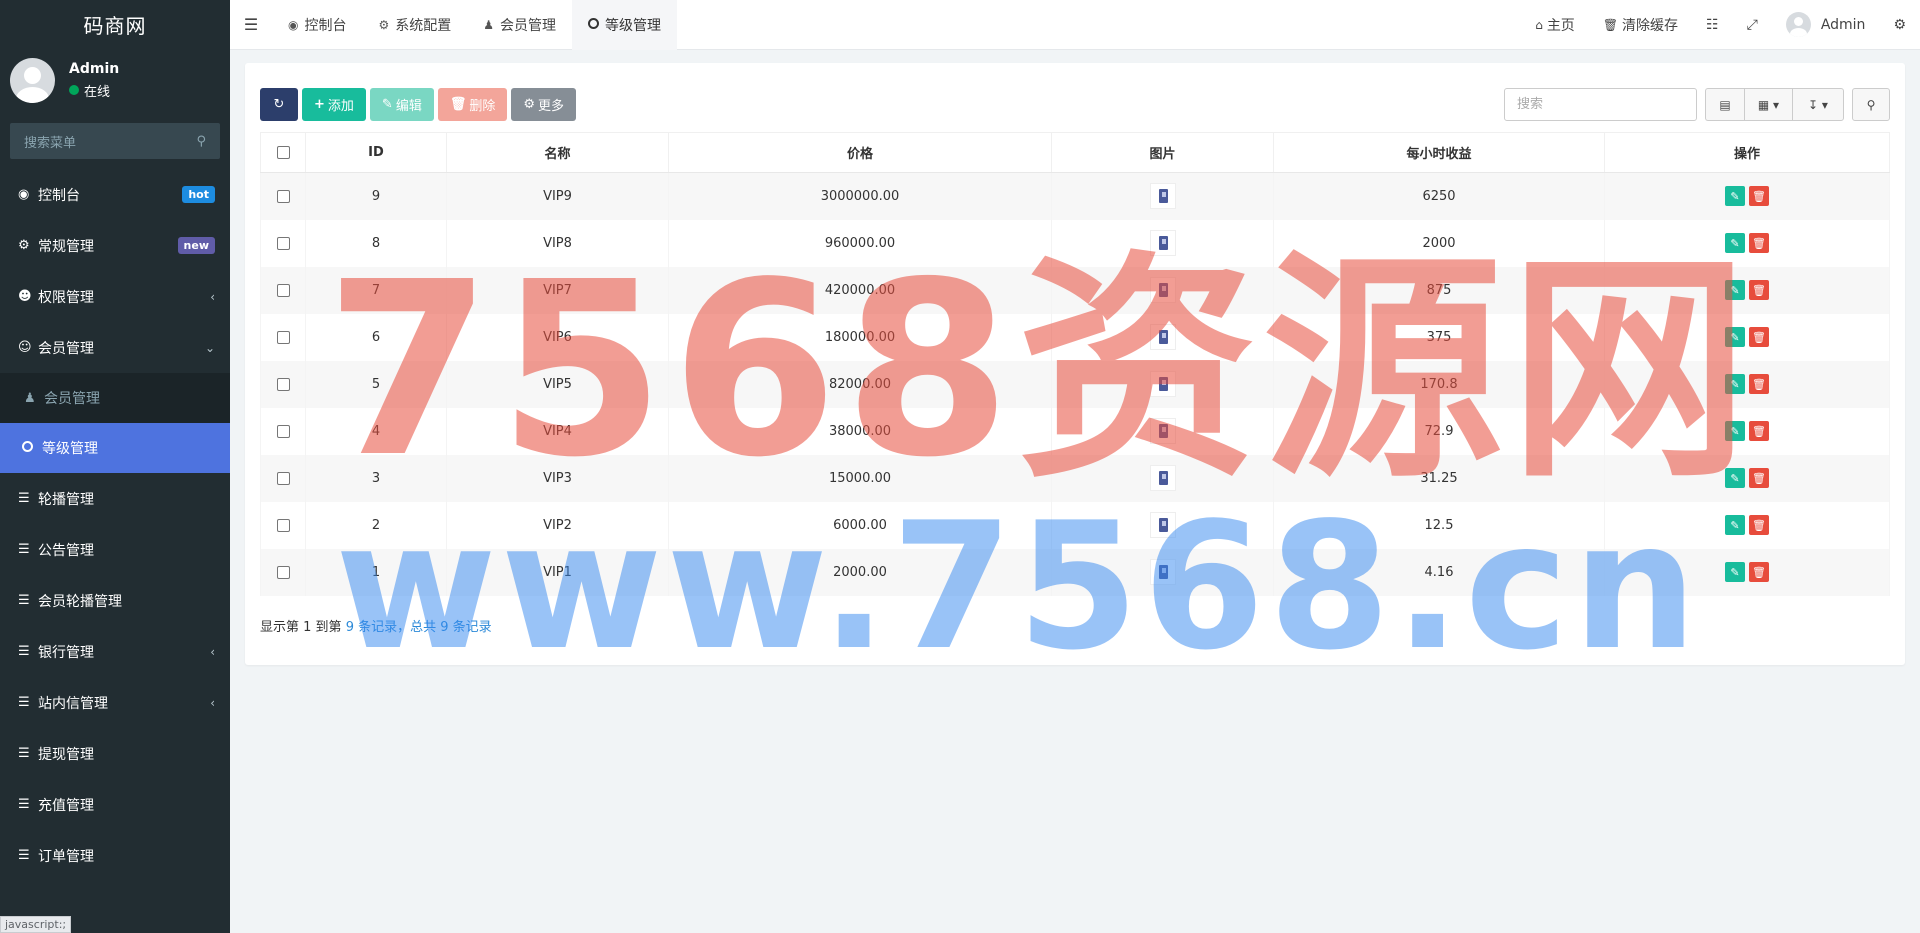 This screenshot has width=1920, height=933. What do you see at coordinates (1640, 25) in the screenshot?
I see `clear-cache-button: 🗑 清除缓存` at bounding box center [1640, 25].